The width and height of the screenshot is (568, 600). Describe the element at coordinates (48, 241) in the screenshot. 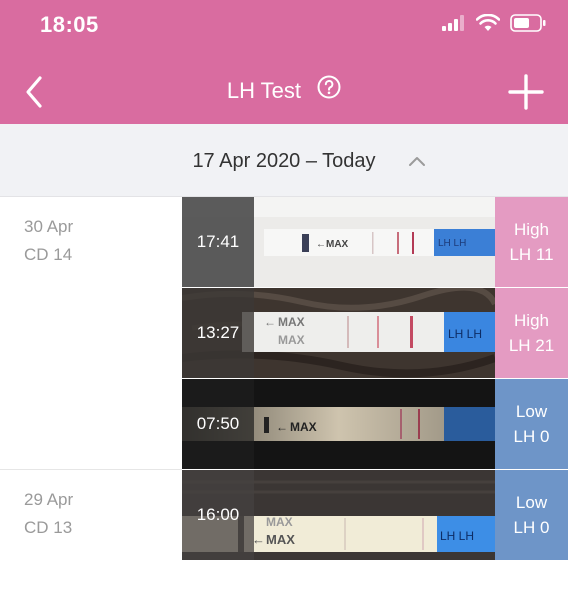

I see `day-group-label: 30 Apr CD 14` at that location.